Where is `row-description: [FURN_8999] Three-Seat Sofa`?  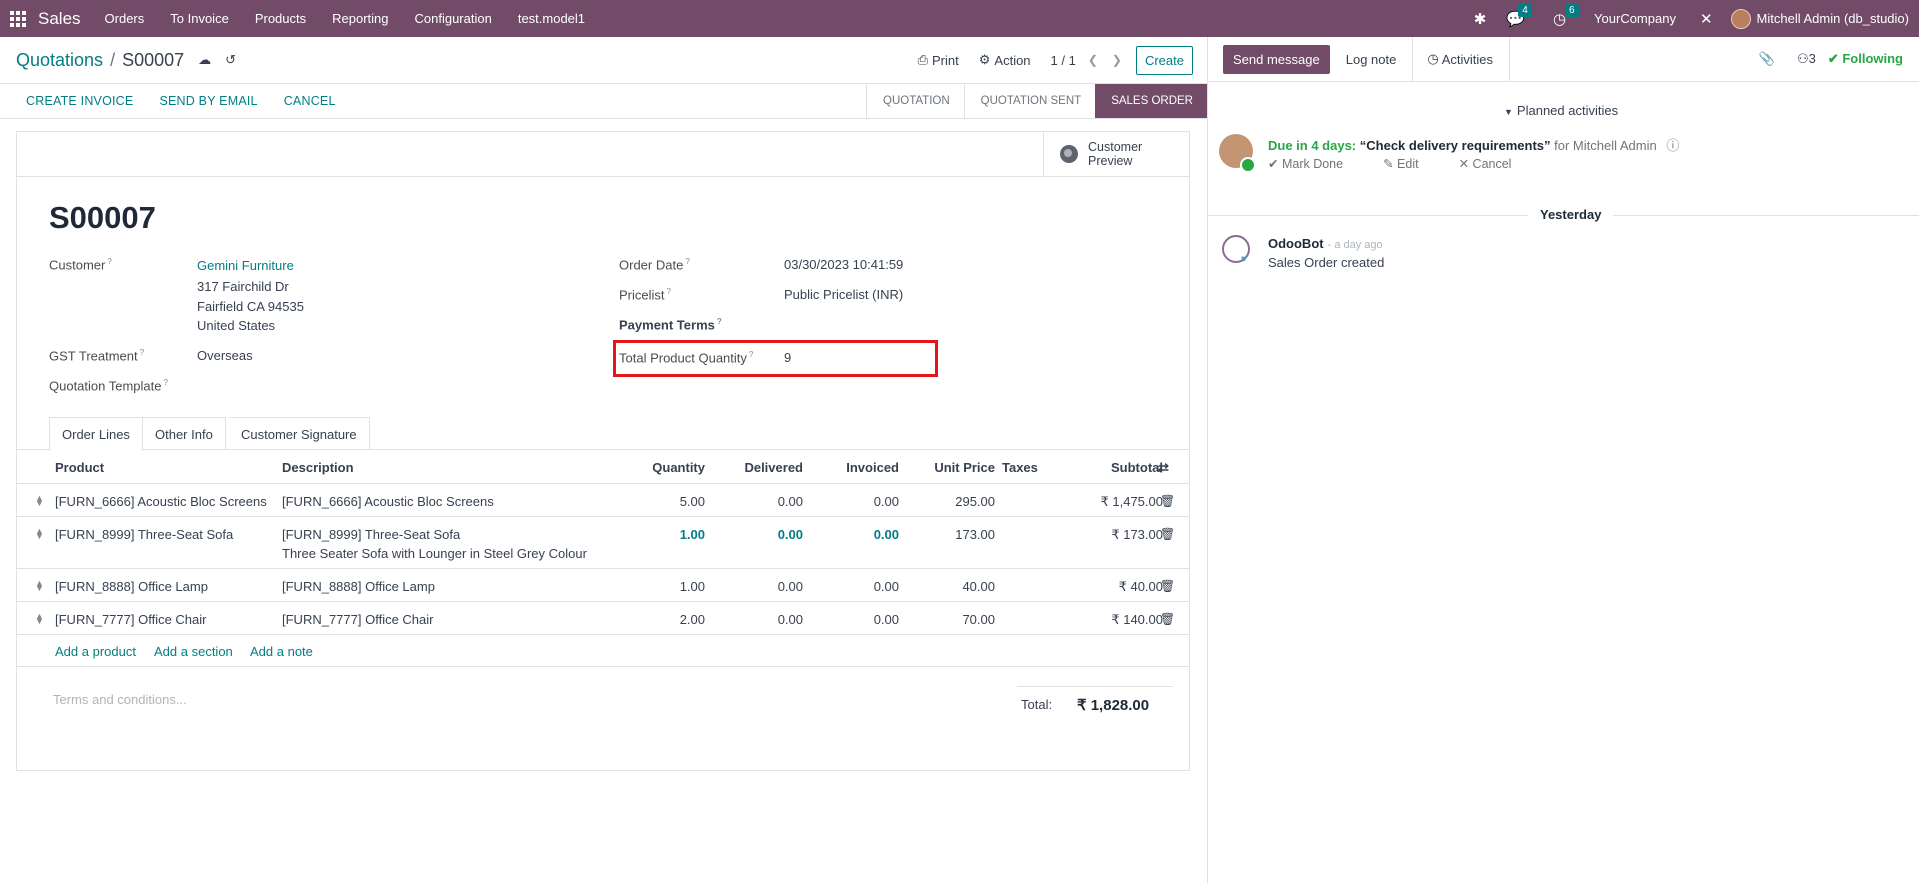 row-description: [FURN_8999] Three-Seat Sofa is located at coordinates (371, 534).